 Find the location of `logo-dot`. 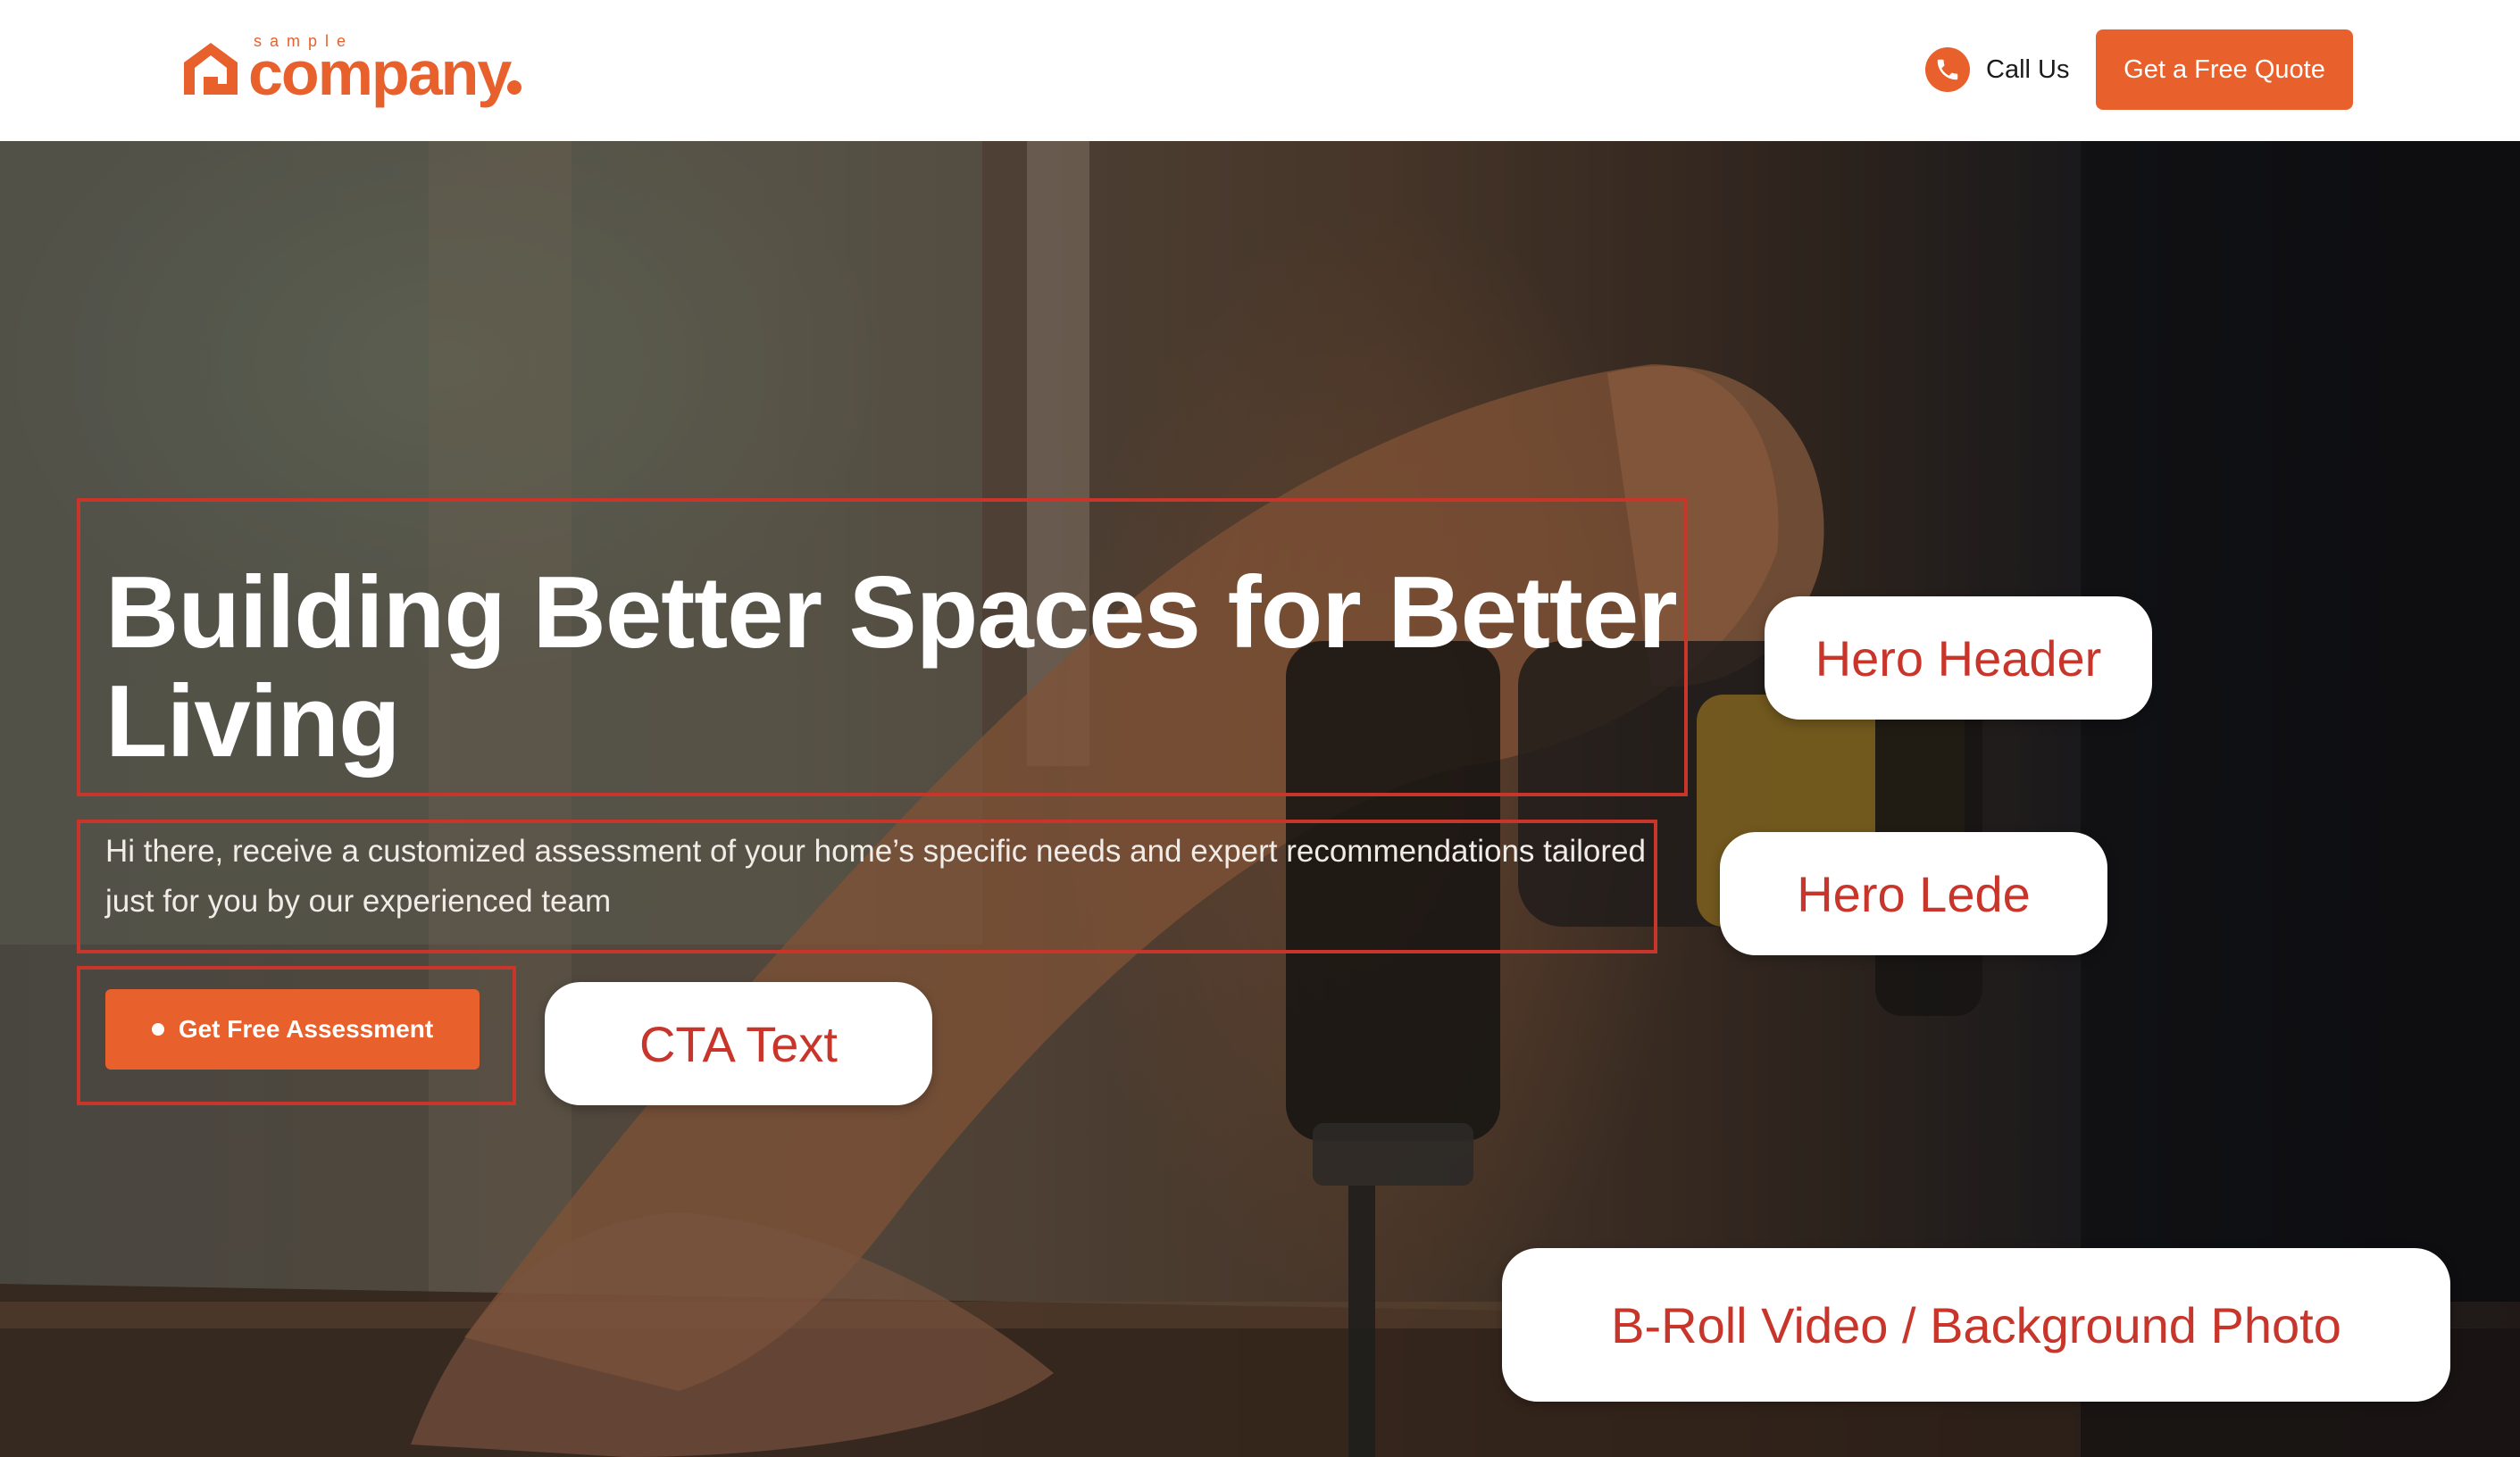

logo-dot is located at coordinates (514, 87).